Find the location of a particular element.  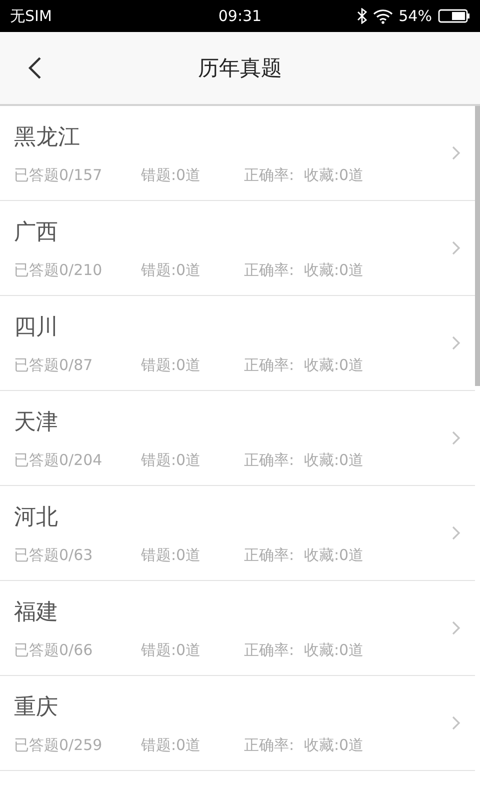

answered-count: 已答题0/259 is located at coordinates (59, 745).